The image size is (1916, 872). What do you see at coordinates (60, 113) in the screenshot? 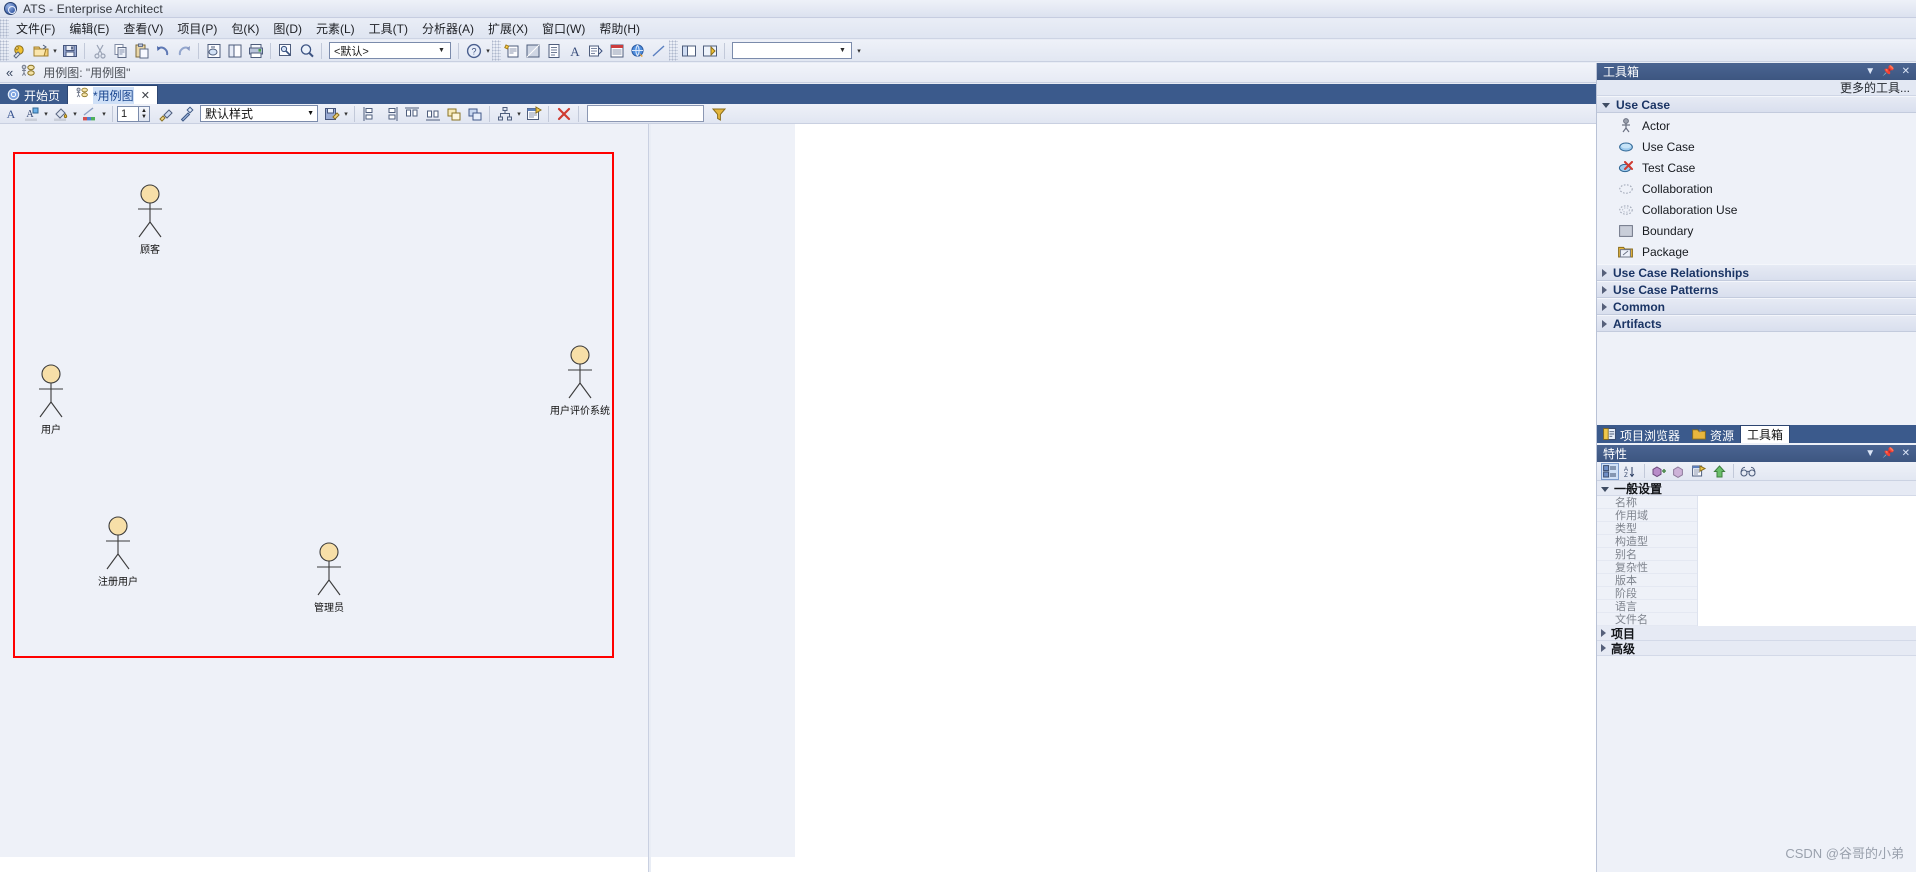
I see `fill-color-icon` at bounding box center [60, 113].